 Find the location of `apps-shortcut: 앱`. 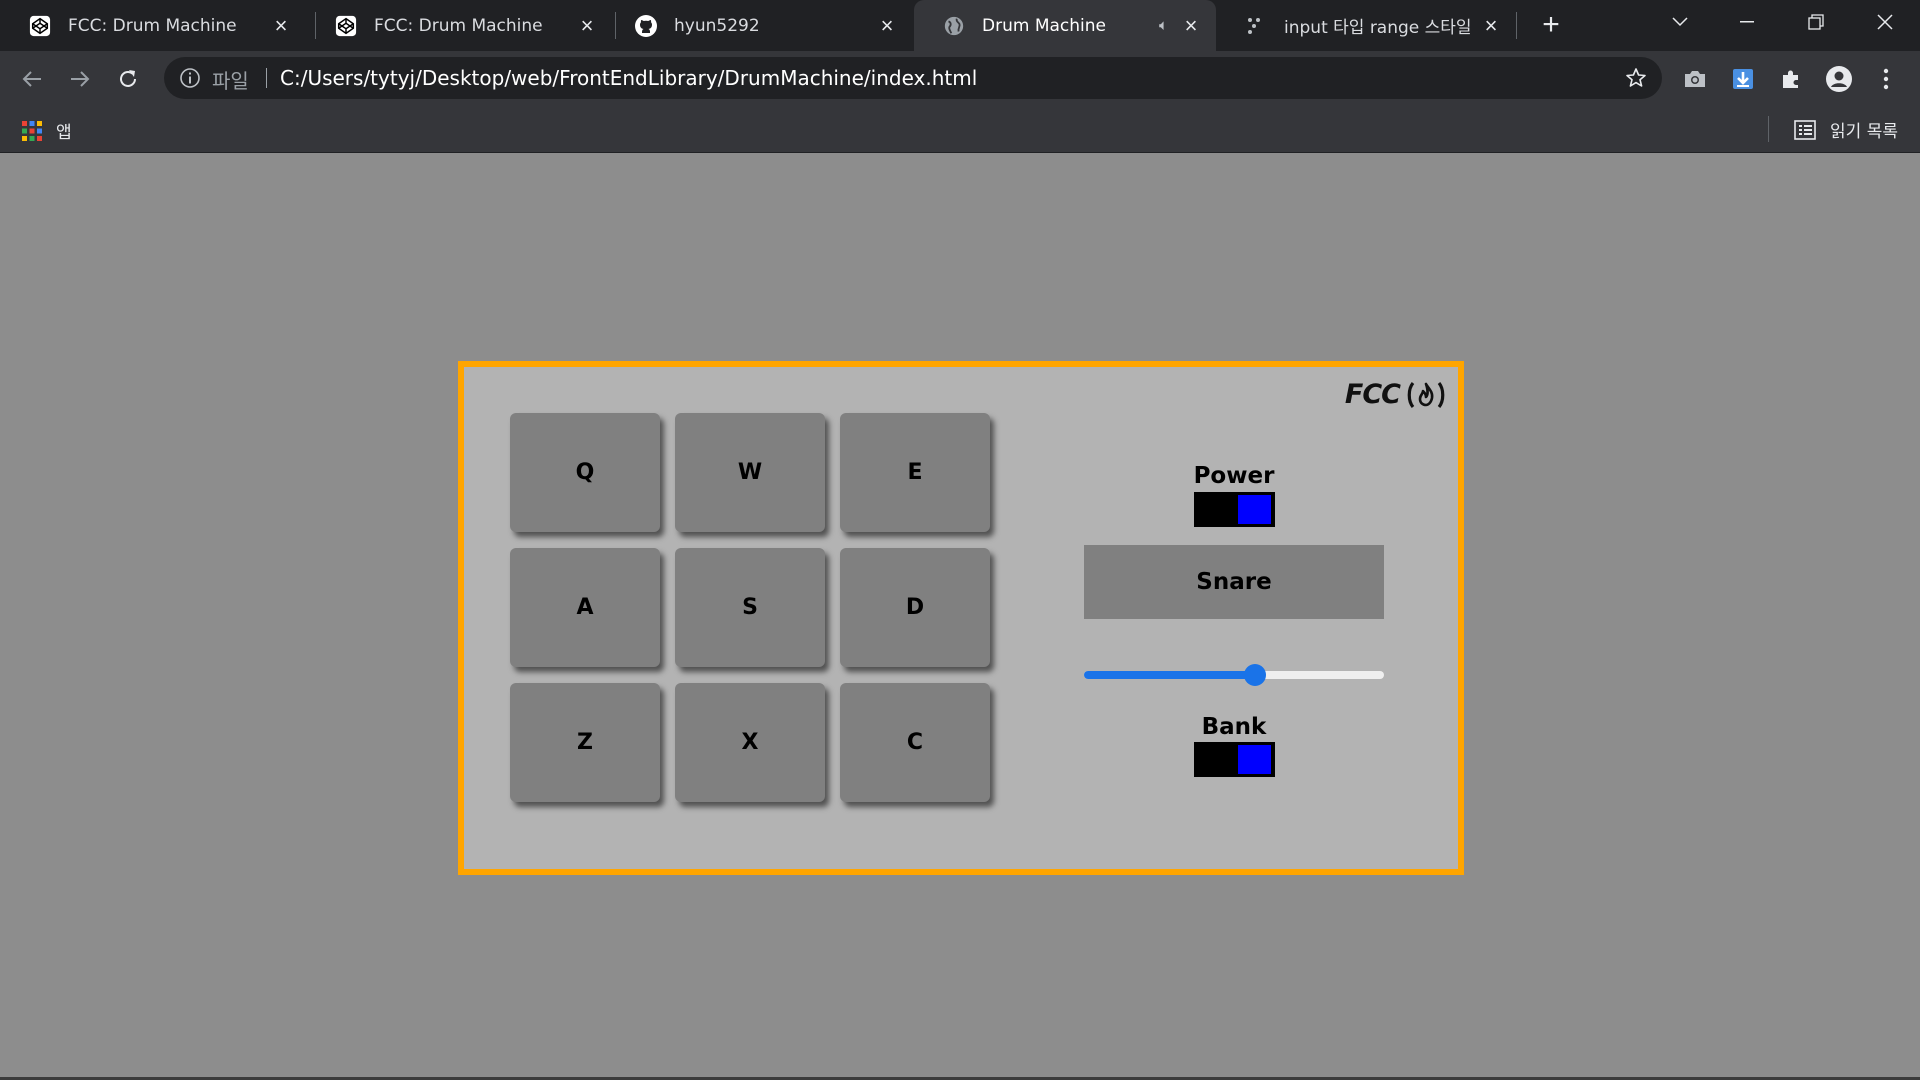

apps-shortcut: 앱 is located at coordinates (47, 130).